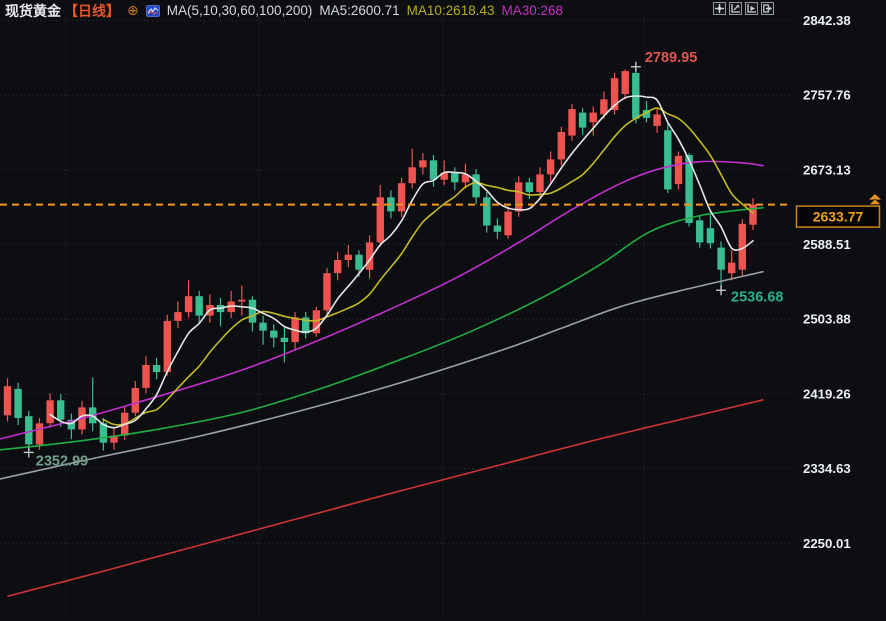 The image size is (886, 621). Describe the element at coordinates (532, 10) in the screenshot. I see `ma30-value-label: MA30:268` at that location.